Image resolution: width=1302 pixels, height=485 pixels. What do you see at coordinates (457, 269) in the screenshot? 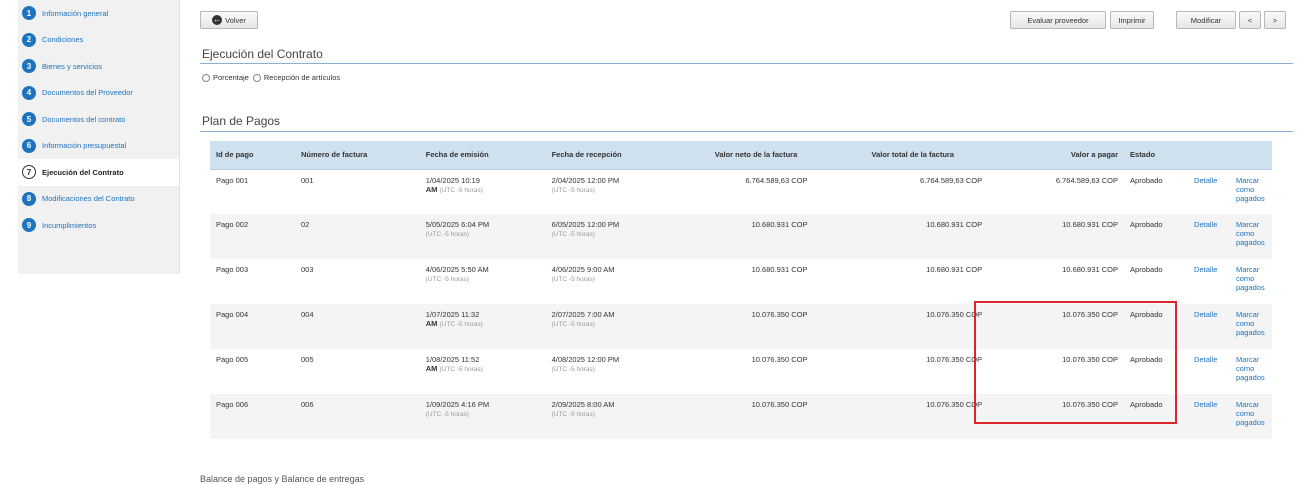
I see `issued-date: 4/06/2025 5:50 AM` at bounding box center [457, 269].